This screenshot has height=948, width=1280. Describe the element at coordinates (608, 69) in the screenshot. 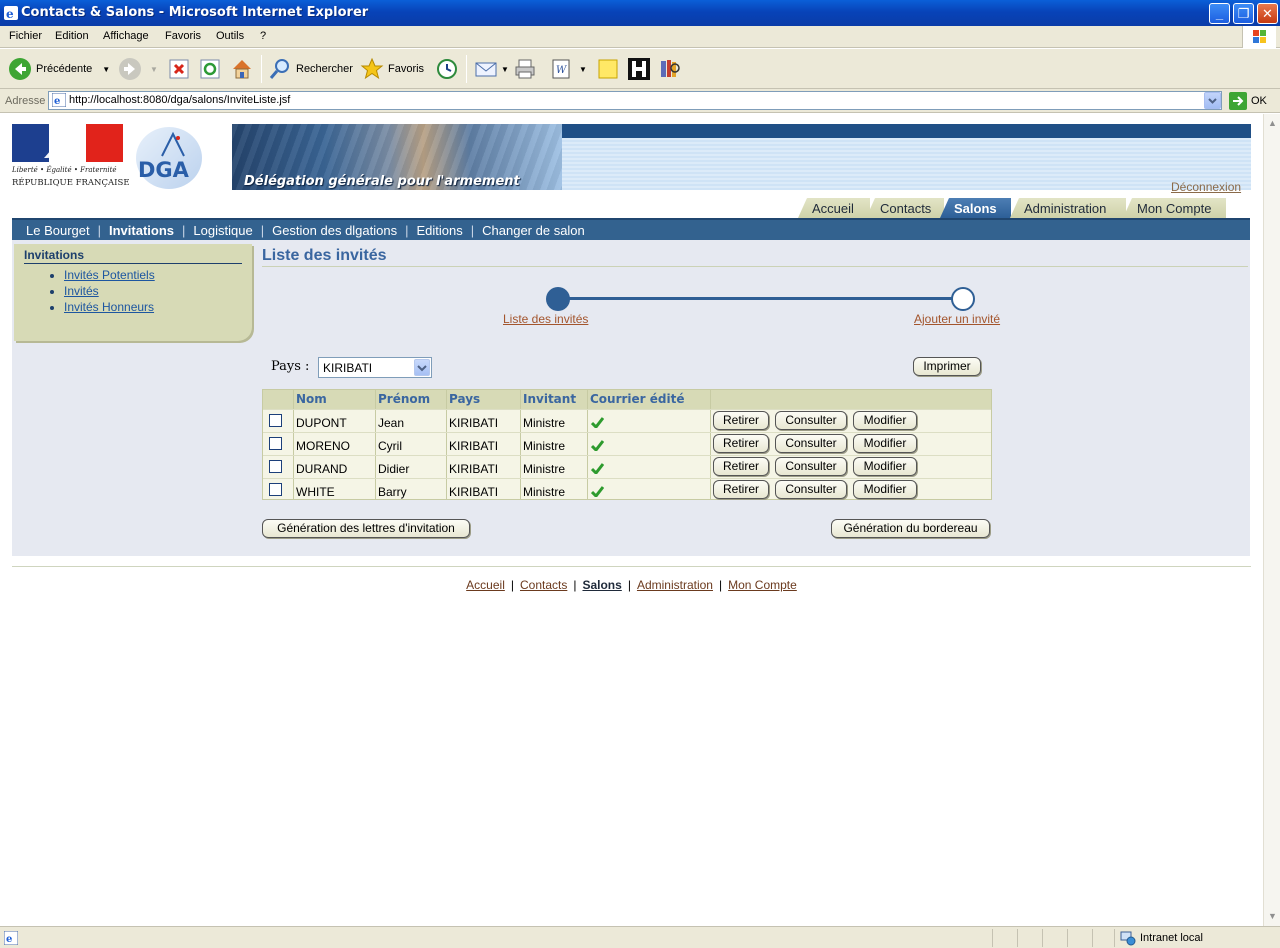

I see `notes-button` at that location.